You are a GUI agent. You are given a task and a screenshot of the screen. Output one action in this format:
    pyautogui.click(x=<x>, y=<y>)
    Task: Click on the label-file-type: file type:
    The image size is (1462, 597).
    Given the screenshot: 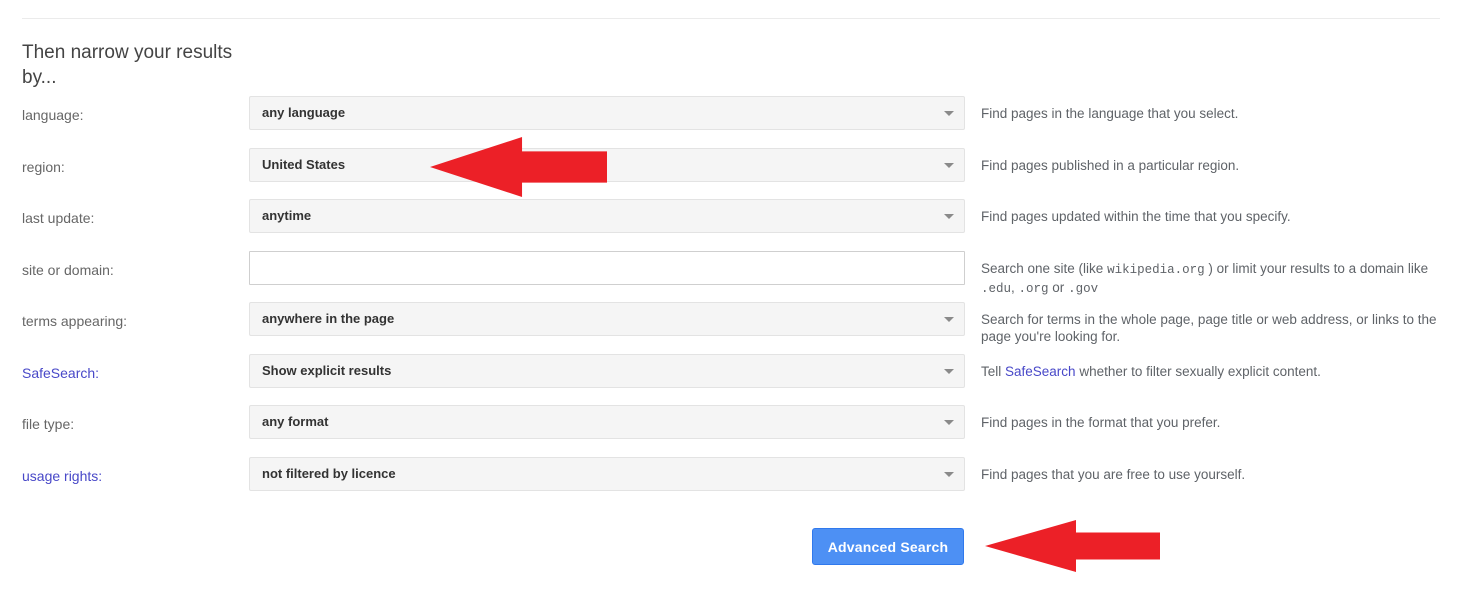 What is the action you would take?
    pyautogui.click(x=48, y=424)
    